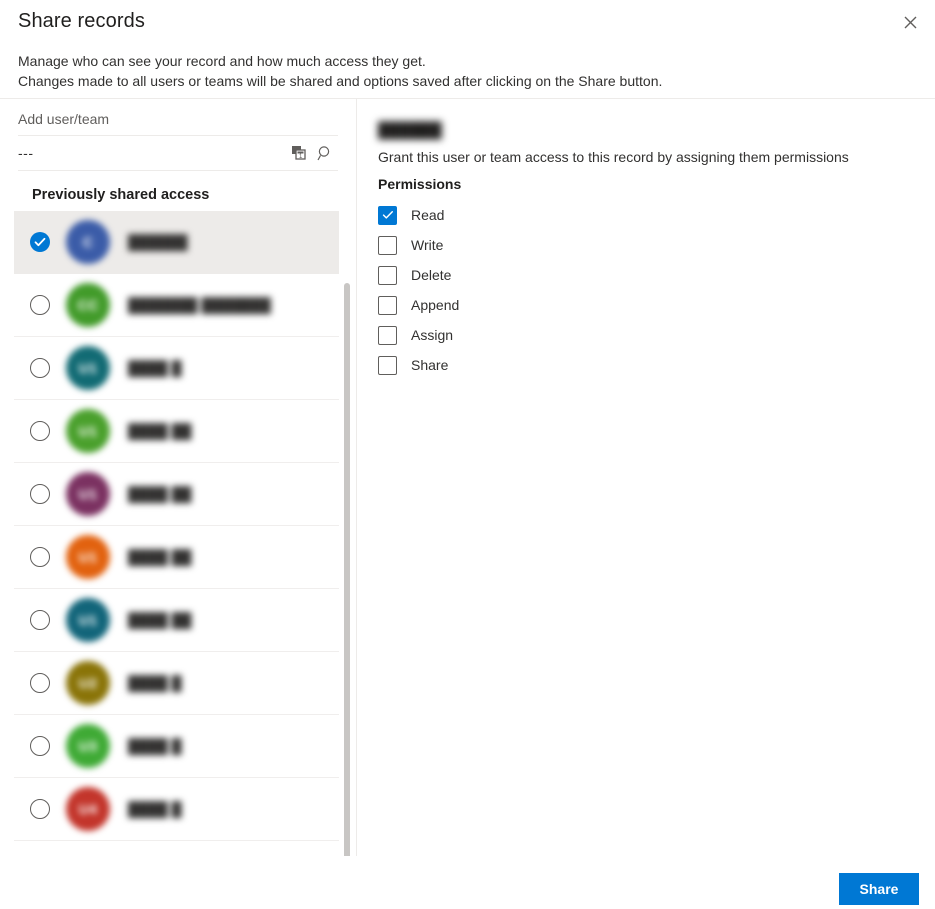  Describe the element at coordinates (428, 215) in the screenshot. I see `permission-label: Read` at that location.